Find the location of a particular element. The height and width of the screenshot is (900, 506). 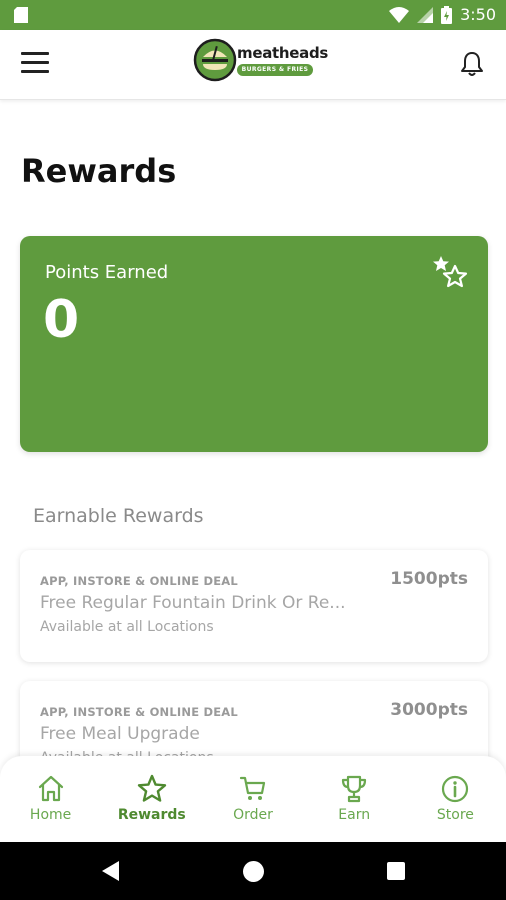

reward-name: Free Meal Upgrade is located at coordinates (120, 734).